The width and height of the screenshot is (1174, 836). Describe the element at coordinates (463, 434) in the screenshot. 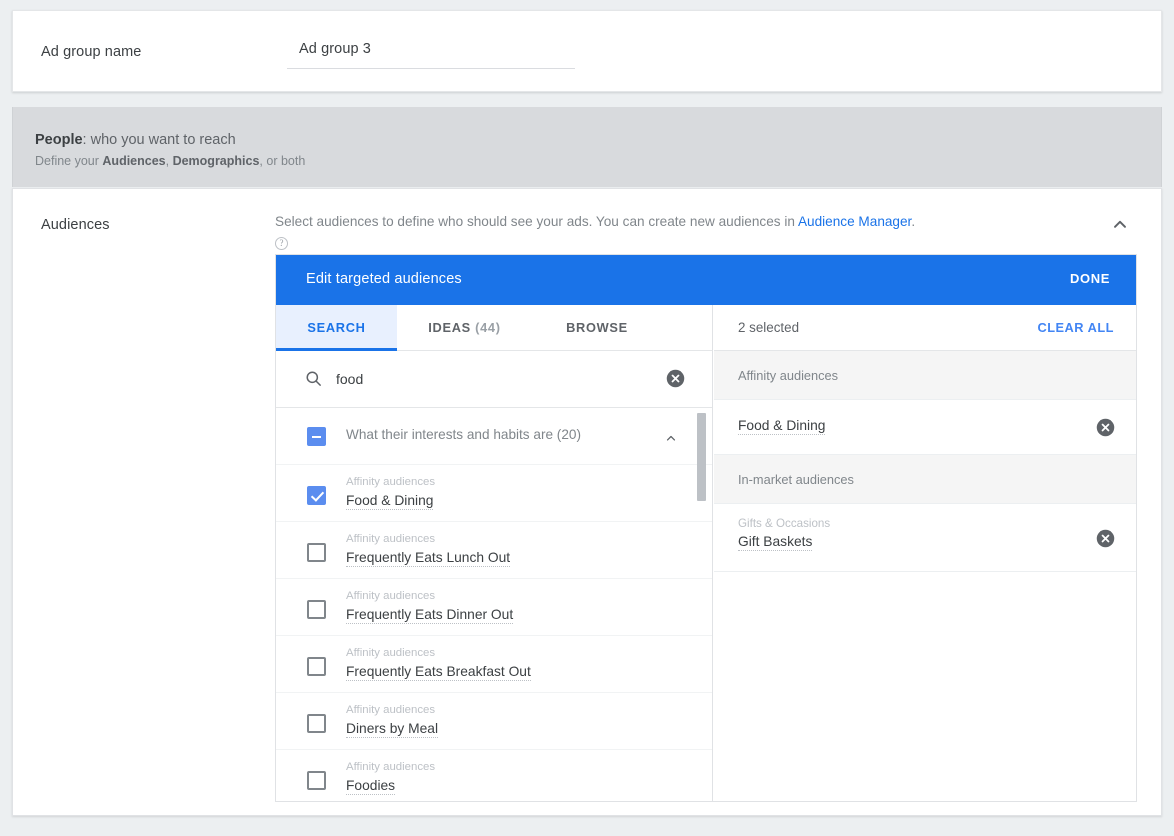

I see `group-label: What their interests and habits are (20)` at that location.